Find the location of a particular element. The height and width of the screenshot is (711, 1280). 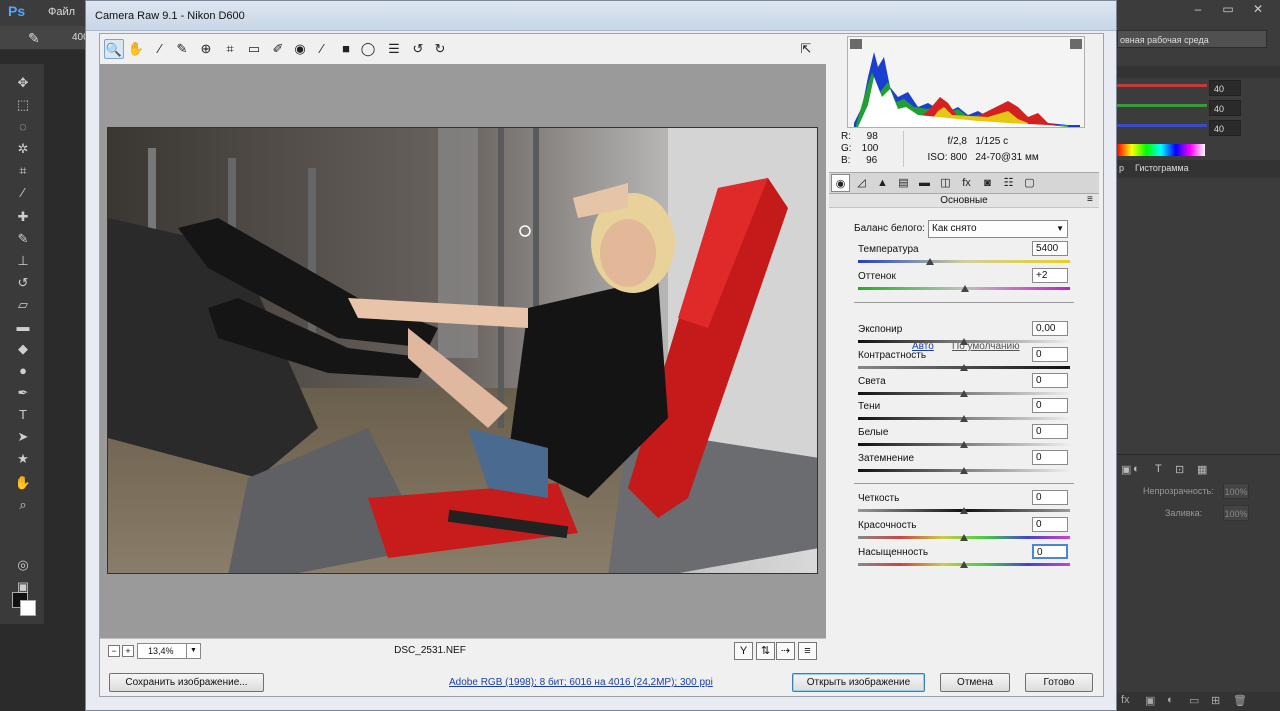

targeted-adjust-icon: ⊕ is located at coordinates (206, 49).